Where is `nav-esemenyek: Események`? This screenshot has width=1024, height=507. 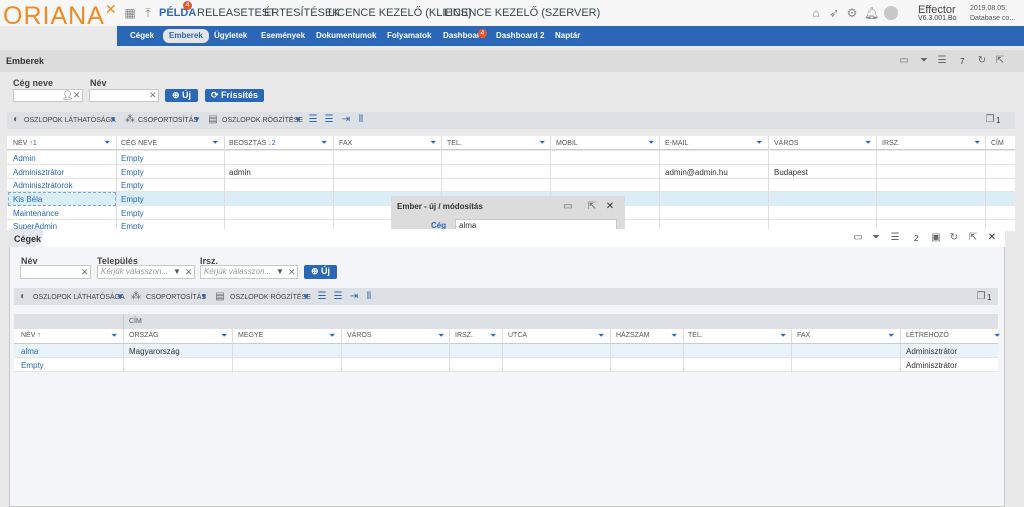
nav-esemenyek: Események is located at coordinates (283, 38).